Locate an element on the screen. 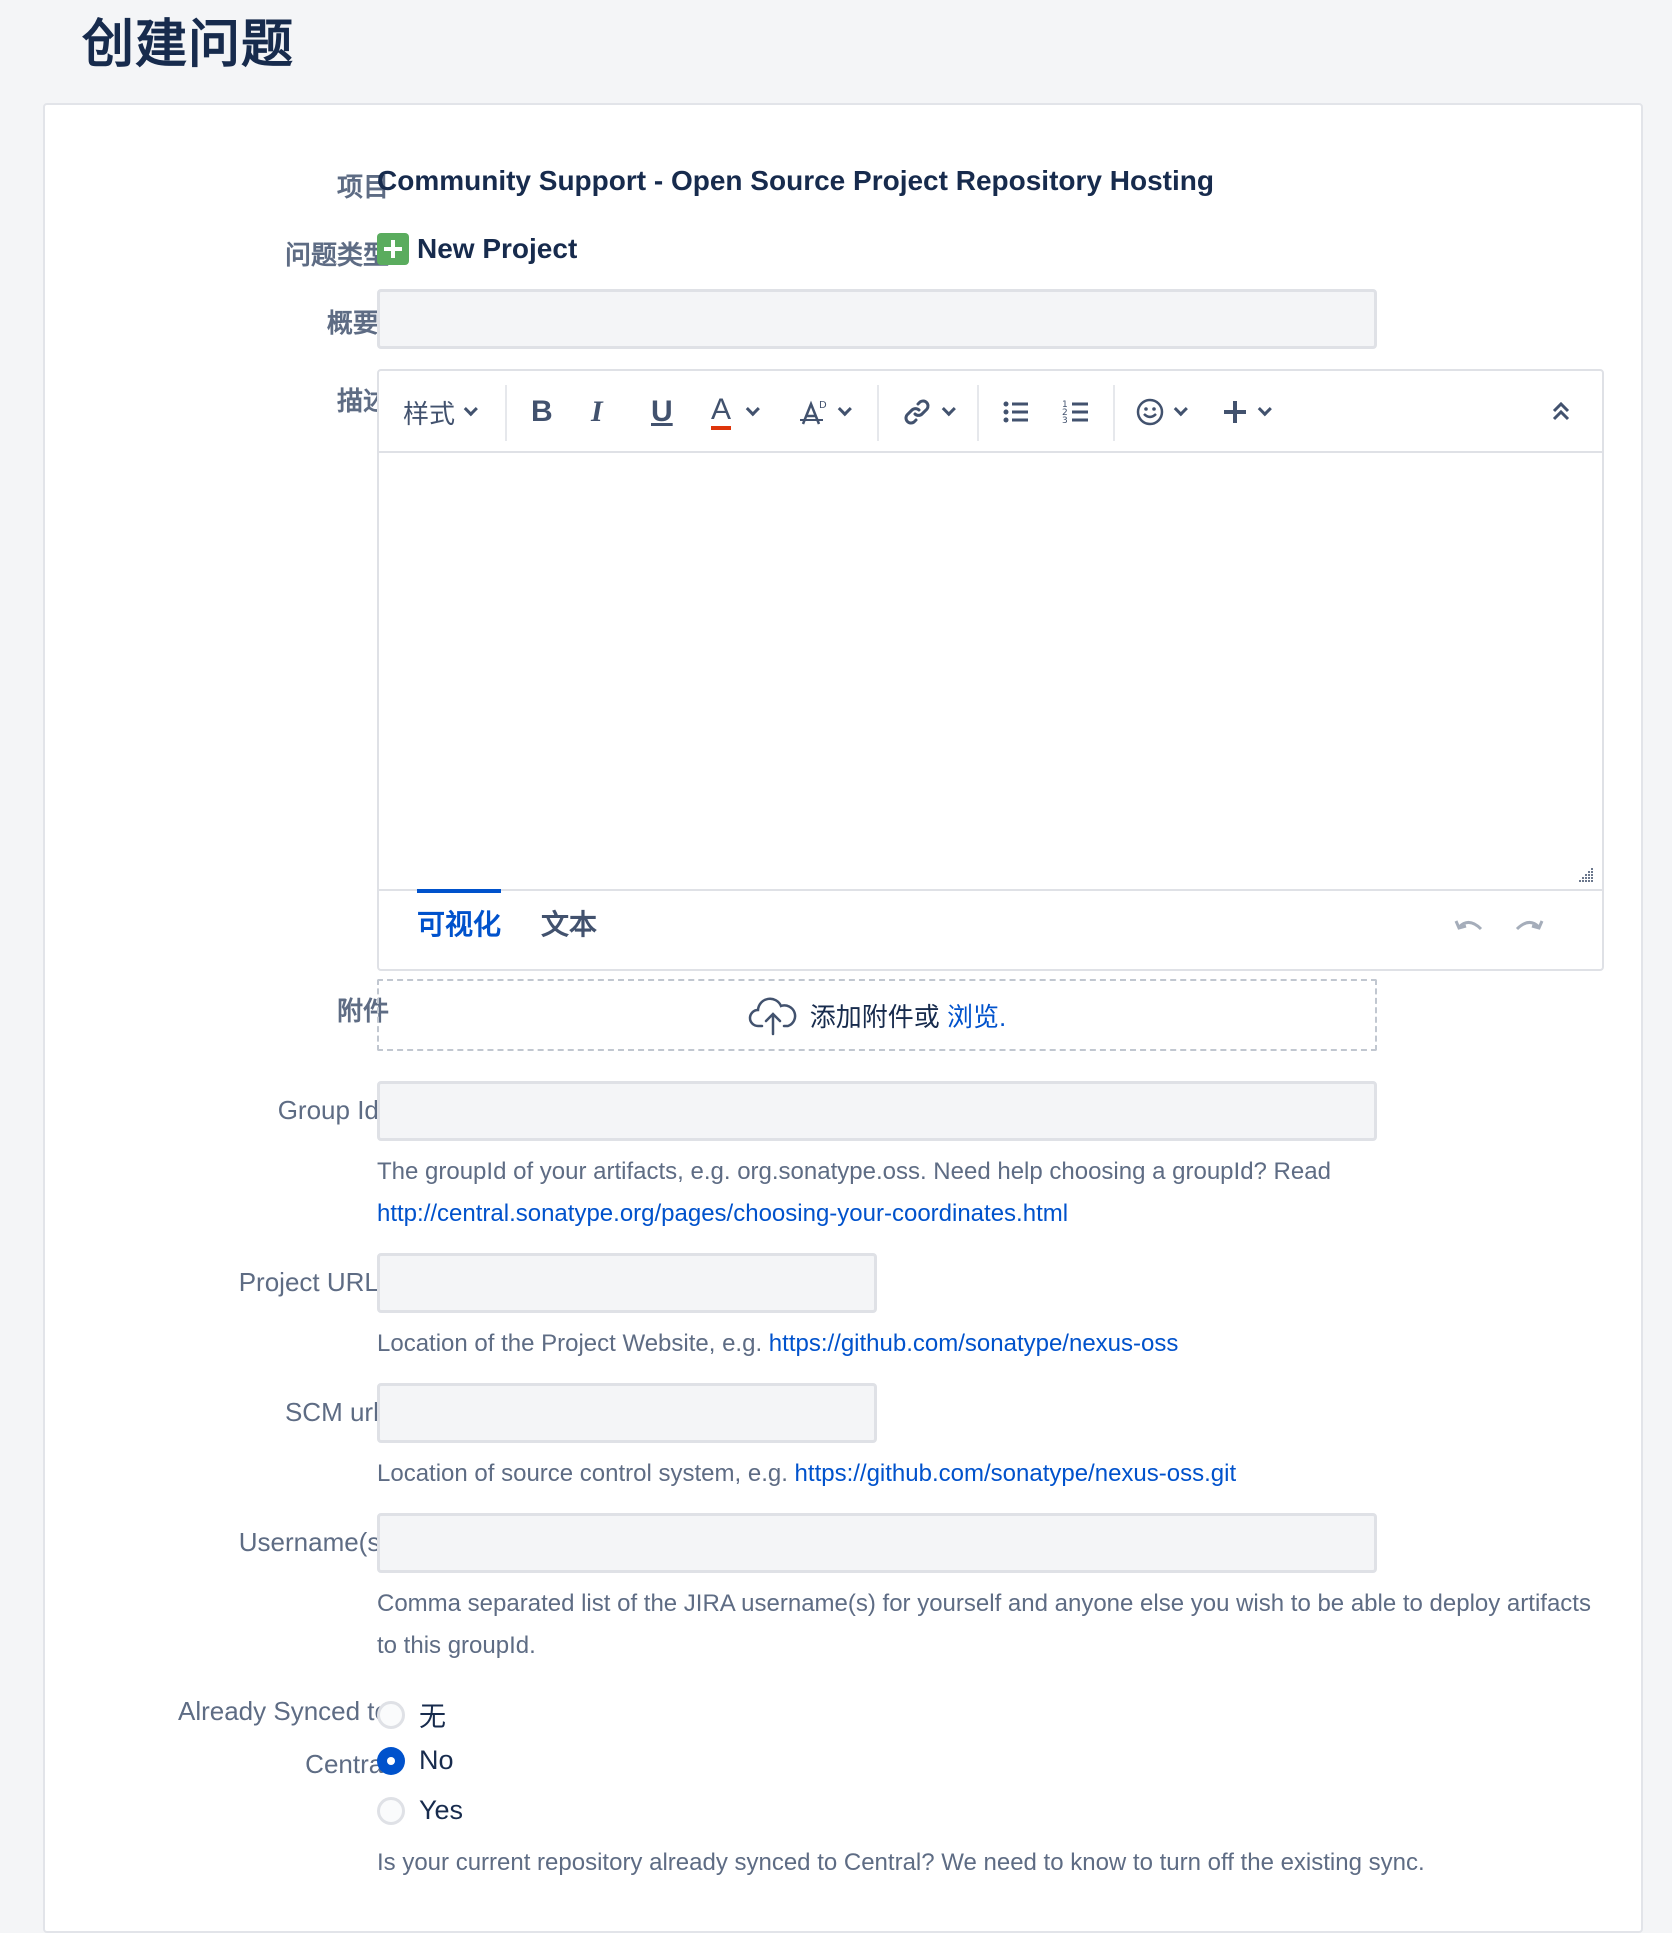 This screenshot has width=1672, height=1933. usernames-input is located at coordinates (877, 1543).